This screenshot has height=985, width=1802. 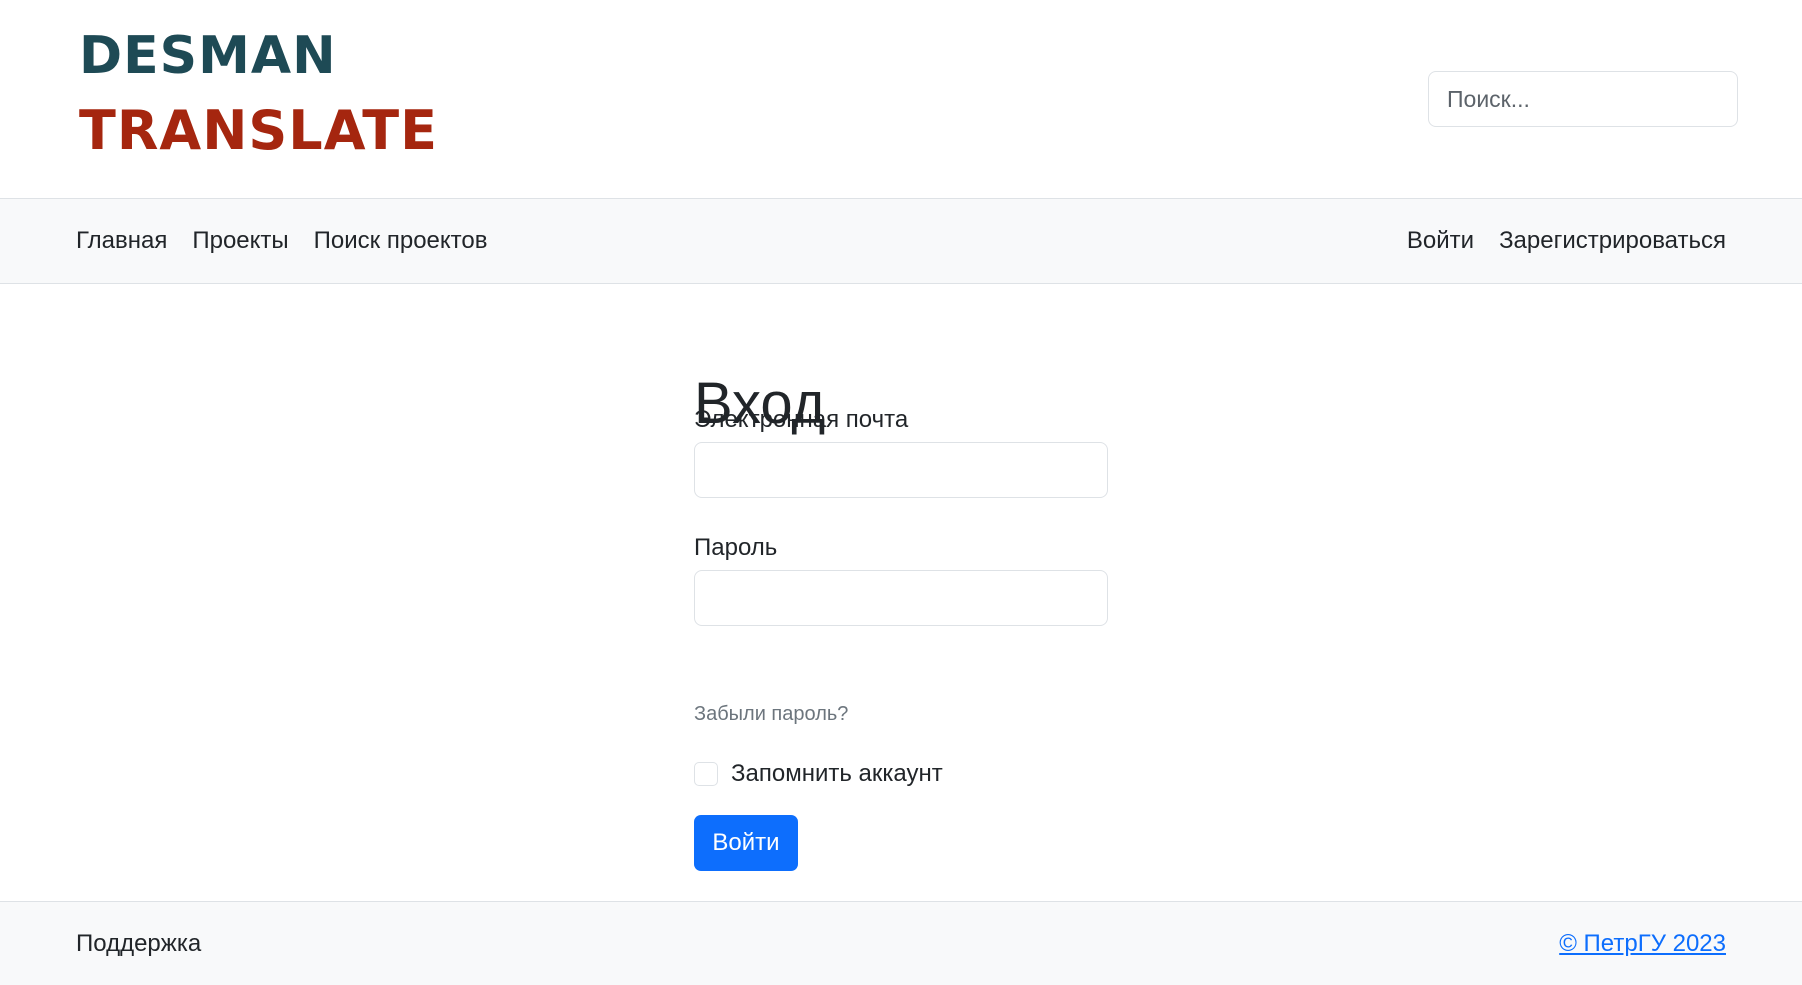 What do you see at coordinates (121, 241) in the screenshot?
I see `nav-link-home: Главная` at bounding box center [121, 241].